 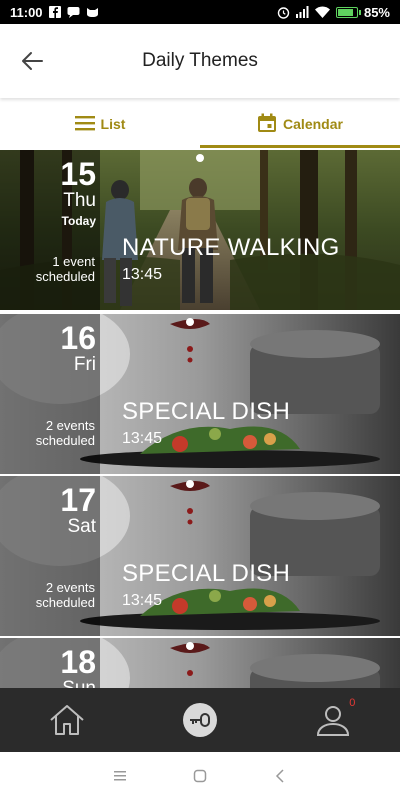 I want to click on system-nav, so click(x=200, y=776).